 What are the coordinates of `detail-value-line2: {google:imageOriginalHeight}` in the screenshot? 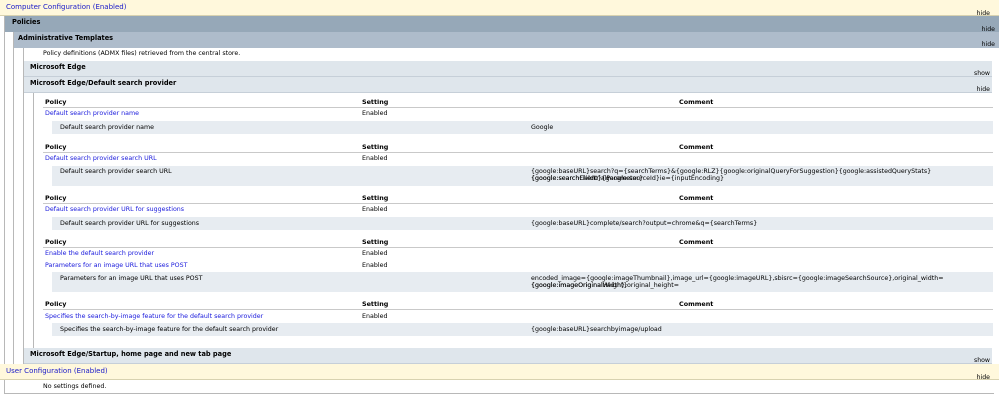 It's located at (579, 285).